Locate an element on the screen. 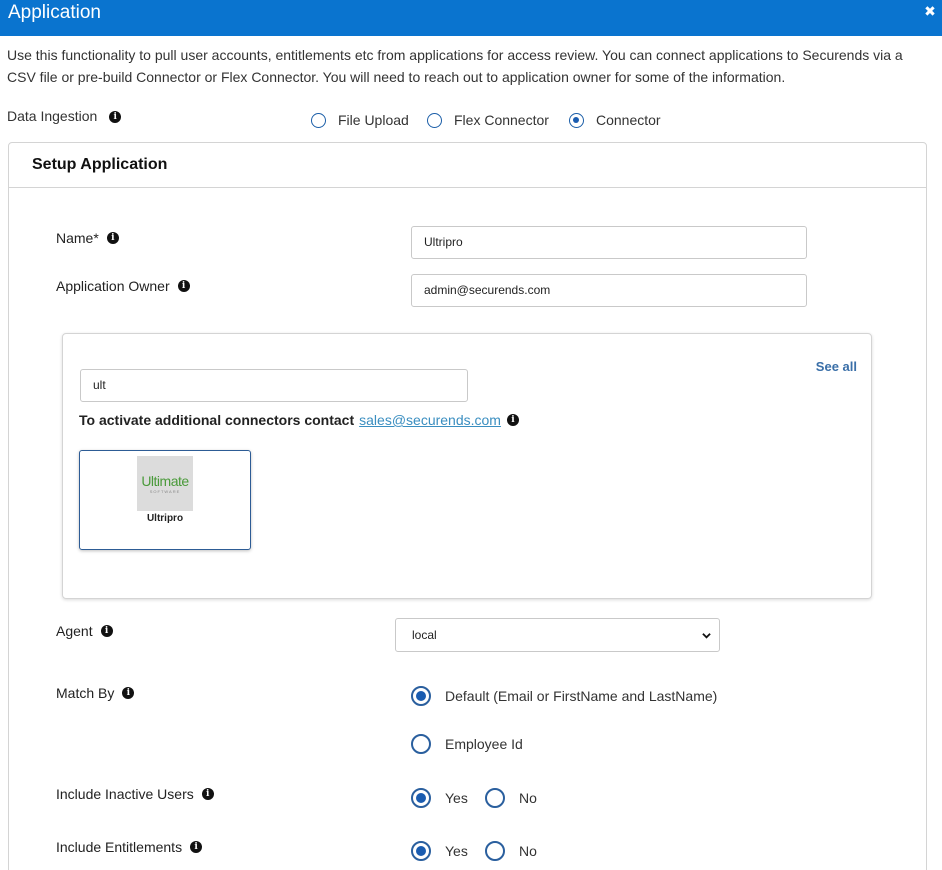 The width and height of the screenshot is (942, 870). radio-connector: Connector is located at coordinates (615, 120).